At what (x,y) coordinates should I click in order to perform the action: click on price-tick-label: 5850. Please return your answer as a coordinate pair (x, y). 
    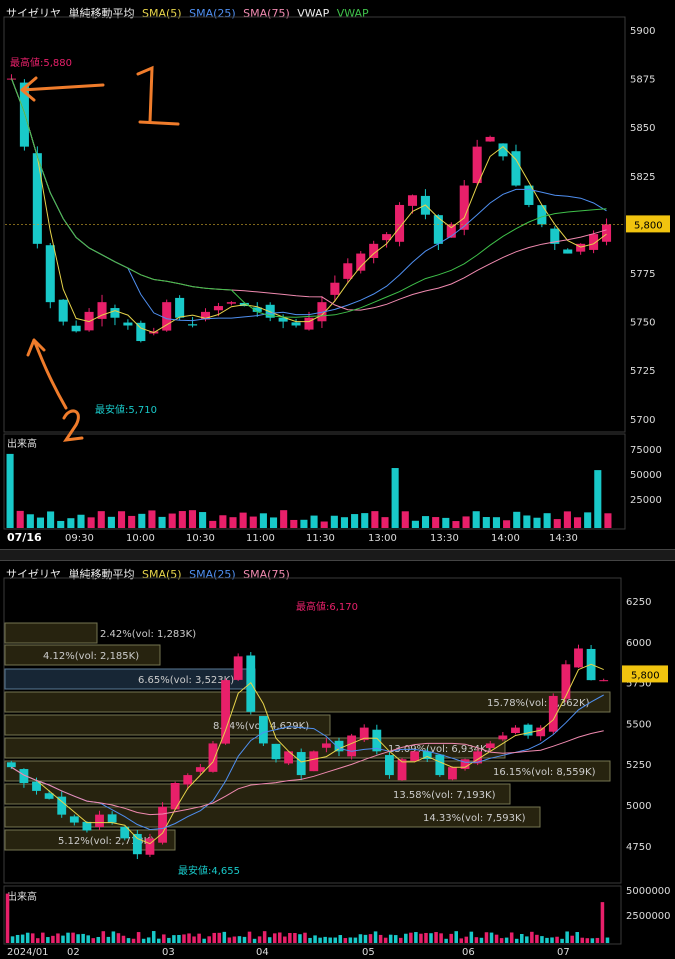
    Looking at the image, I should click on (642, 128).